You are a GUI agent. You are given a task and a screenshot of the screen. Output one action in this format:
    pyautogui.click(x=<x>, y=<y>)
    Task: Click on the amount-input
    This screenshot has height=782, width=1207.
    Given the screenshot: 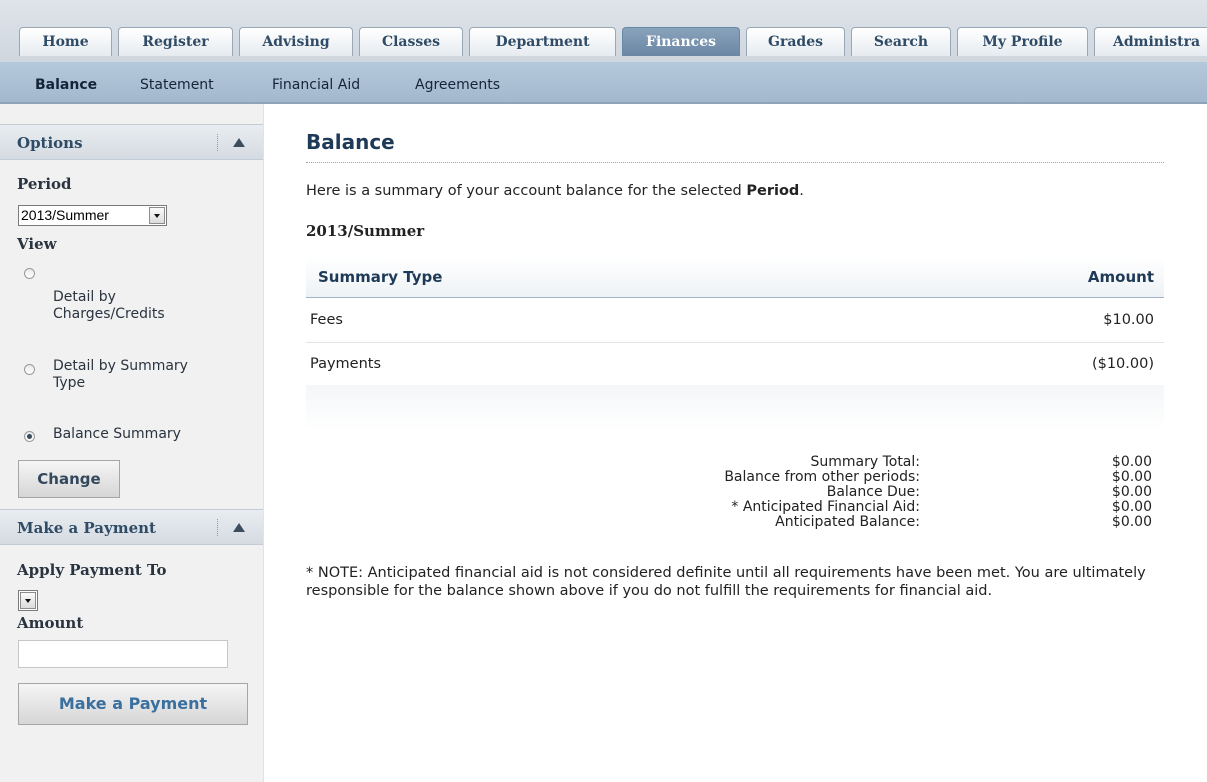 What is the action you would take?
    pyautogui.click(x=123, y=654)
    